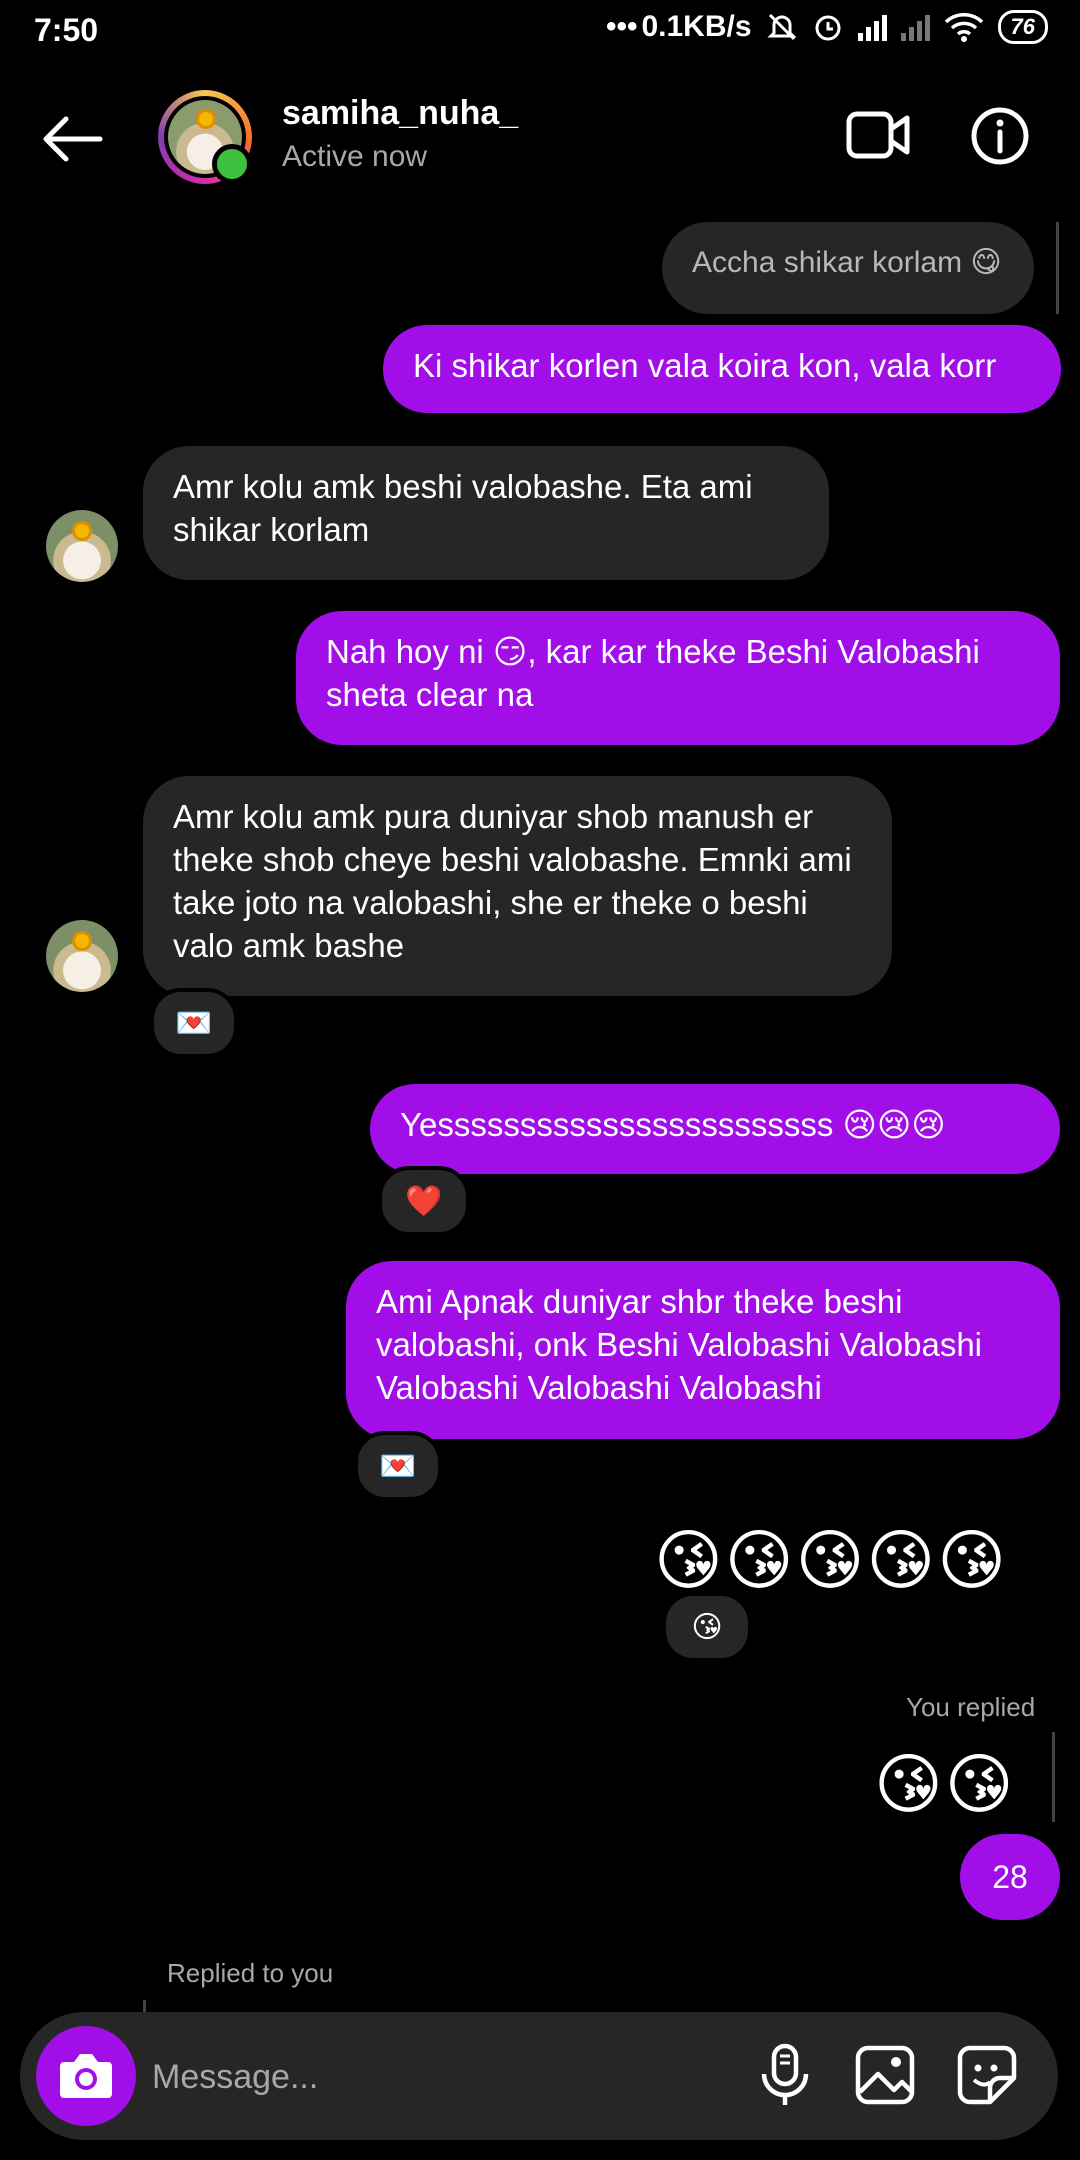 Image resolution: width=1080 pixels, height=2160 pixels. I want to click on camera-icon, so click(86, 2076).